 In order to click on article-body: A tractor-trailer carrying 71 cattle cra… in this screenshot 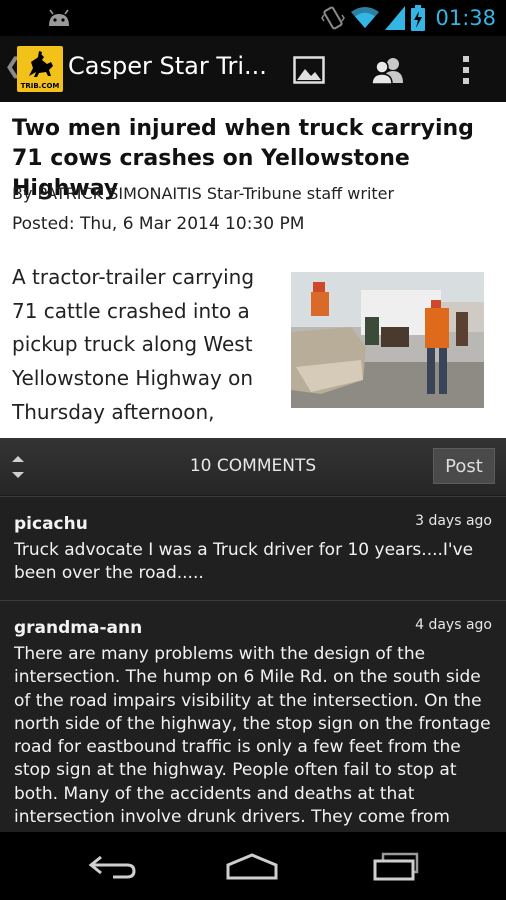, I will do `click(143, 345)`.